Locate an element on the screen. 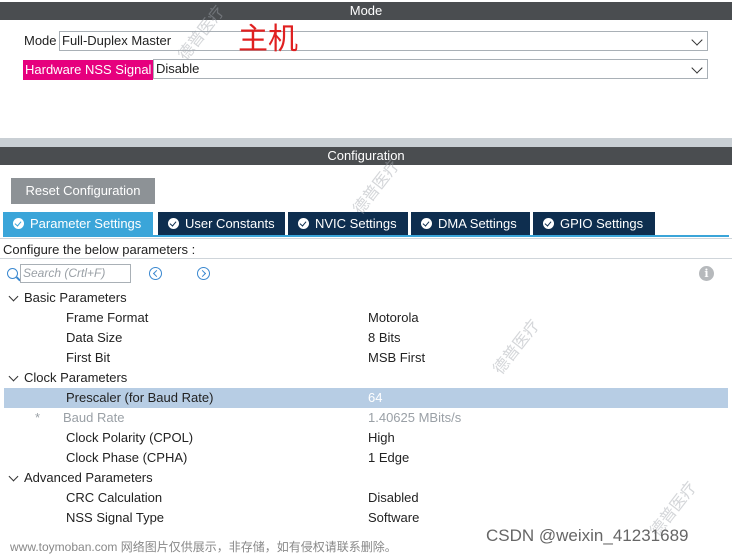  tab-underline is located at coordinates (366, 236).